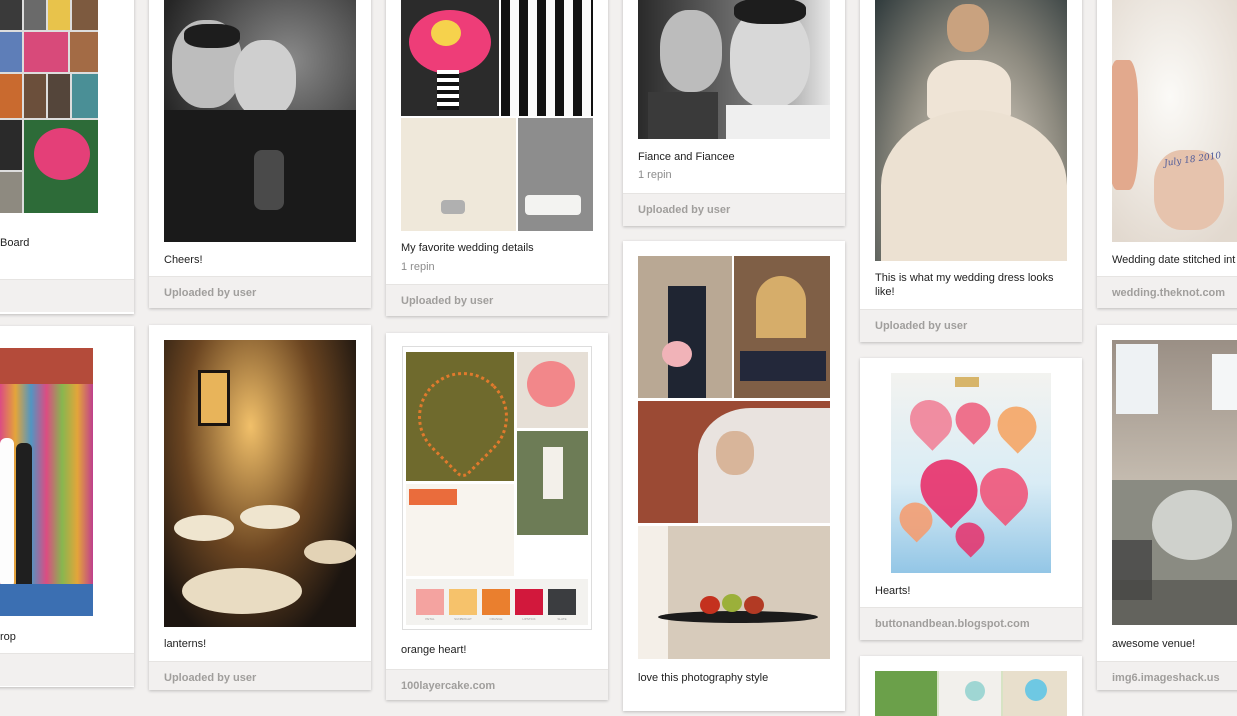  I want to click on pin-card: rop com, so click(67, 506).